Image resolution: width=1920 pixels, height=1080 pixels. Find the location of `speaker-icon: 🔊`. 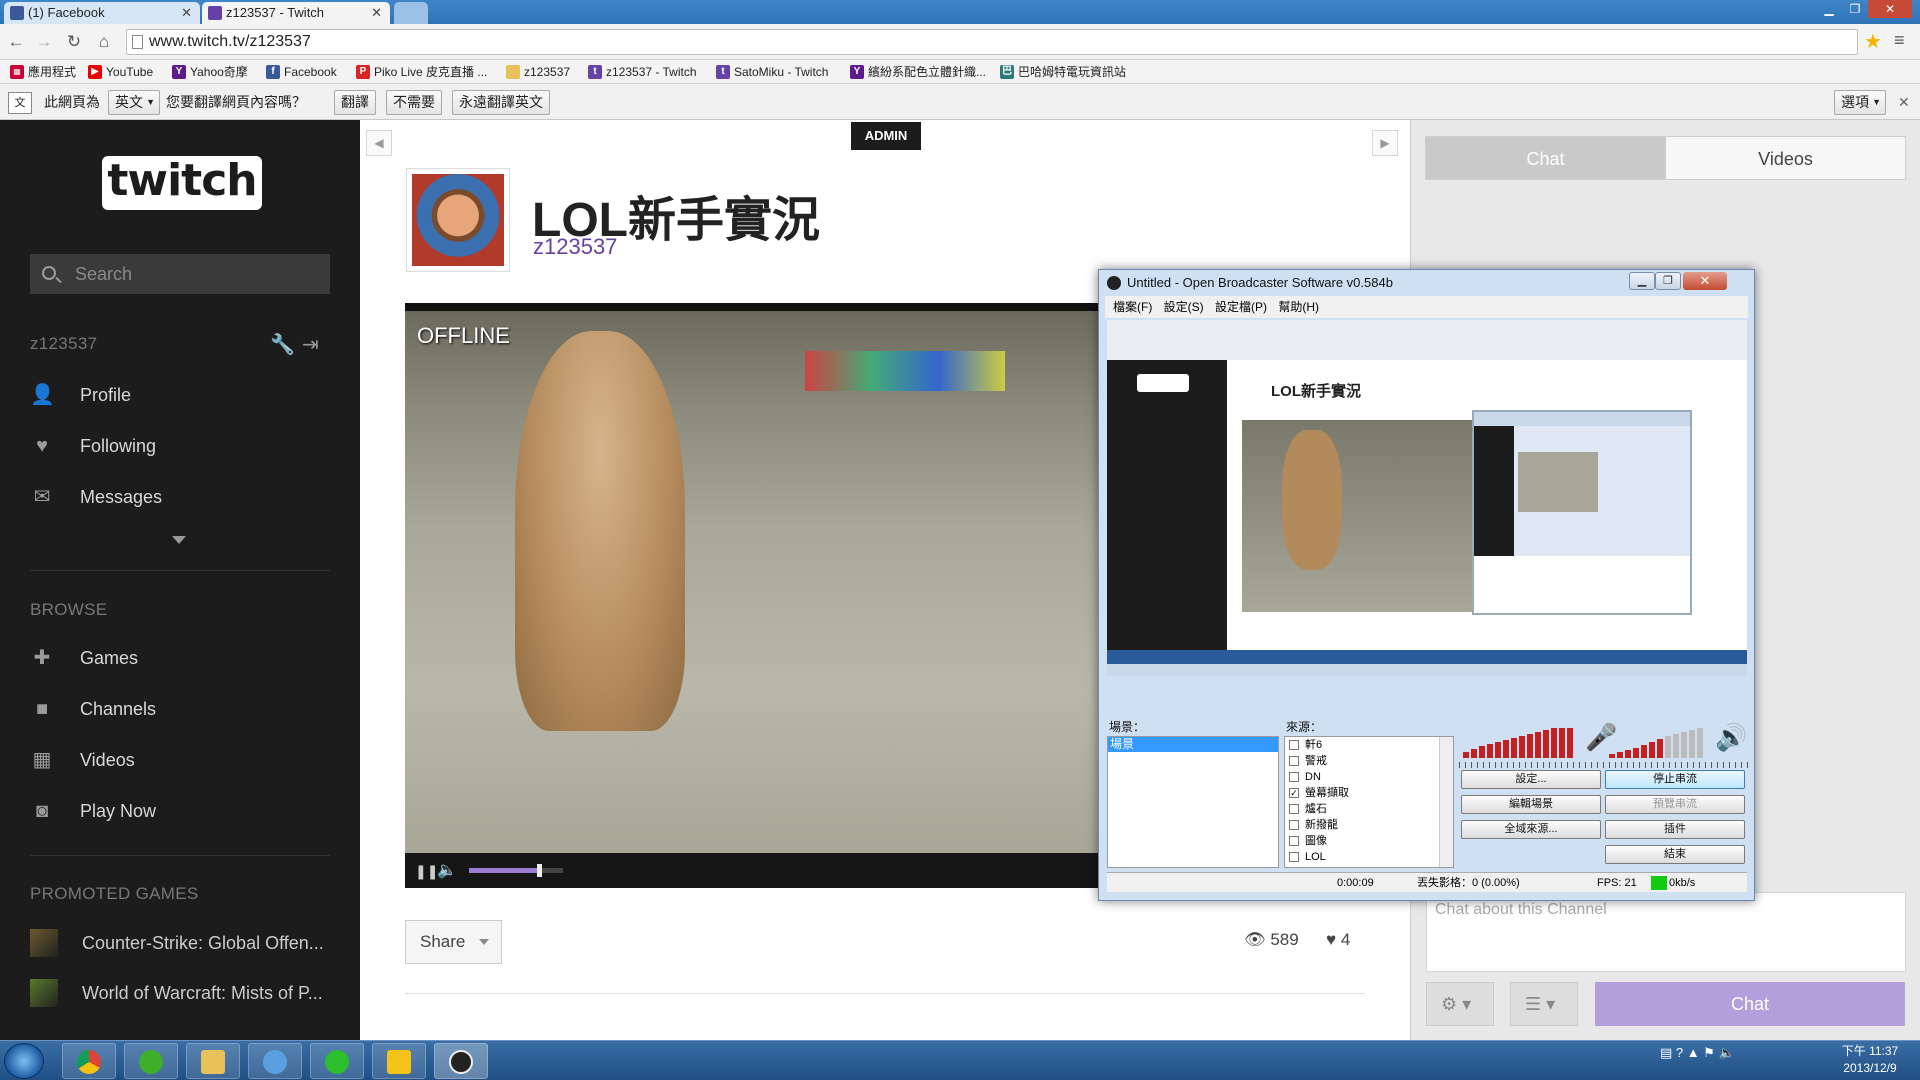

speaker-icon: 🔊 is located at coordinates (1731, 737).